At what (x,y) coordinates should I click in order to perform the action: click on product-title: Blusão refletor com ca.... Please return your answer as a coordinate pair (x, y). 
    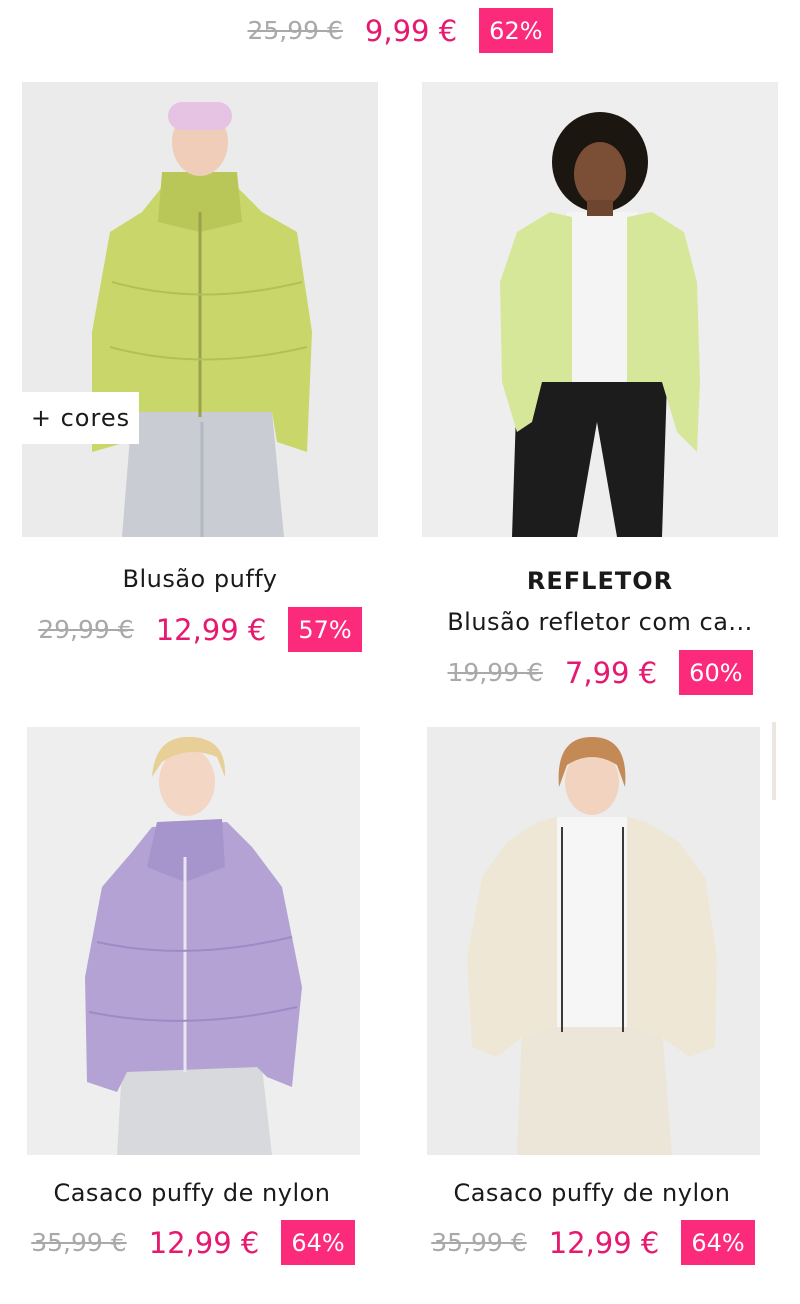
    Looking at the image, I should click on (600, 622).